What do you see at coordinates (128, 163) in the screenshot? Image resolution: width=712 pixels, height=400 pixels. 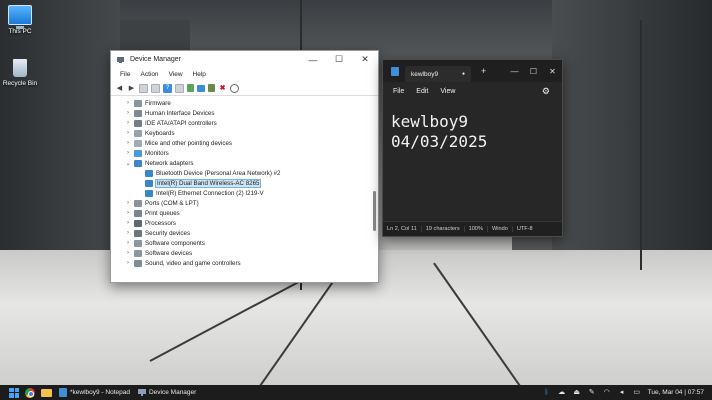 I see `chevron-down-icon: ⌄` at bounding box center [128, 163].